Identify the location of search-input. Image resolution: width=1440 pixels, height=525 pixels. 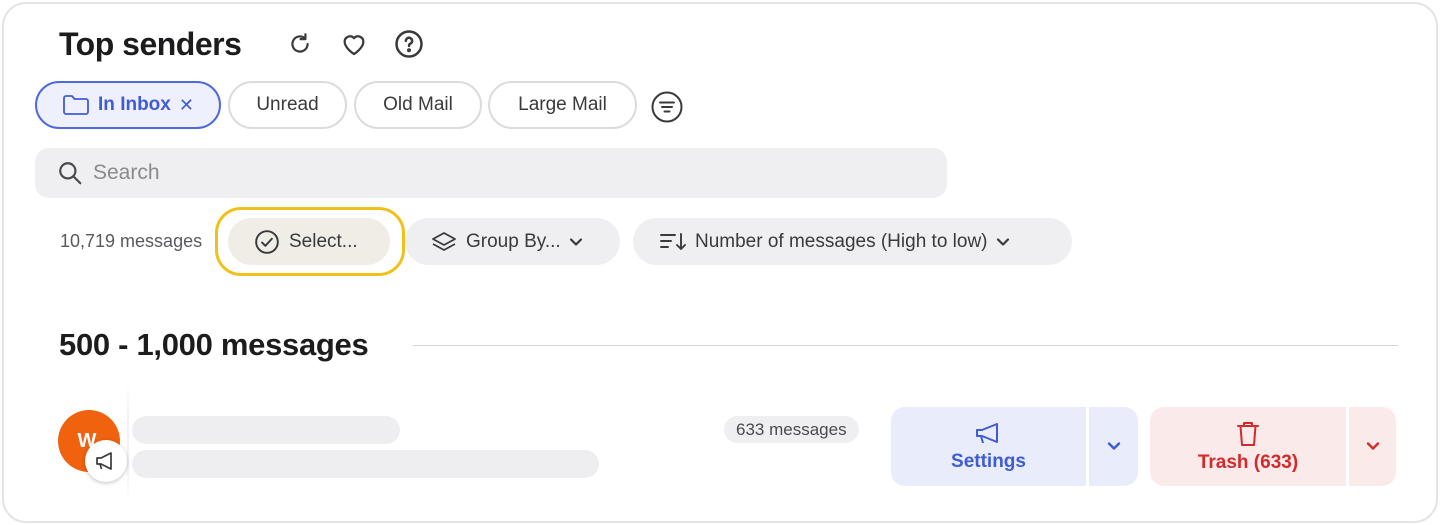
(493, 173).